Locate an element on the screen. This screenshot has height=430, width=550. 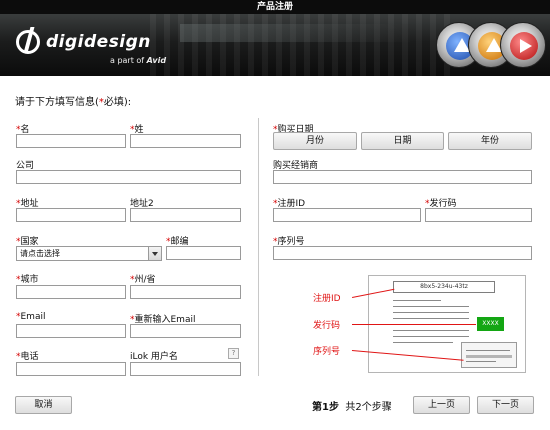
form-prompt: 请于下方填写信息(*必填): is located at coordinates (73, 100).